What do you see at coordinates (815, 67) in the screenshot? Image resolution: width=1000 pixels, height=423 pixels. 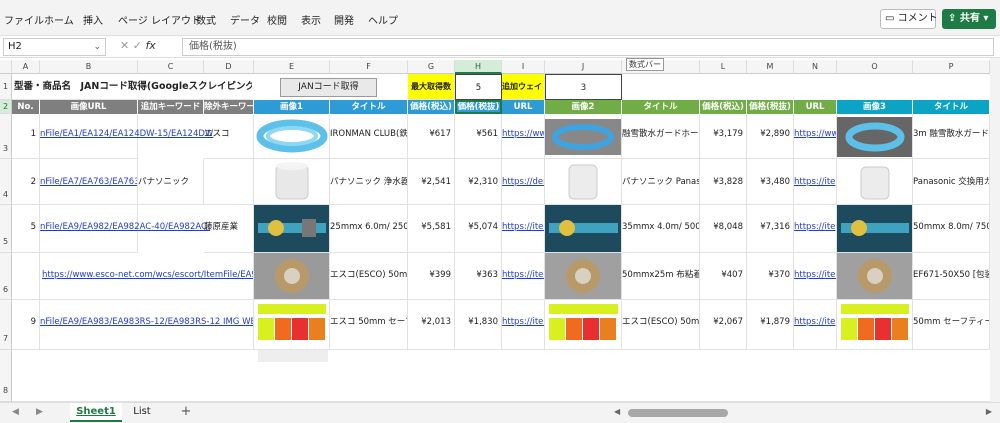 I see `column-header: N` at bounding box center [815, 67].